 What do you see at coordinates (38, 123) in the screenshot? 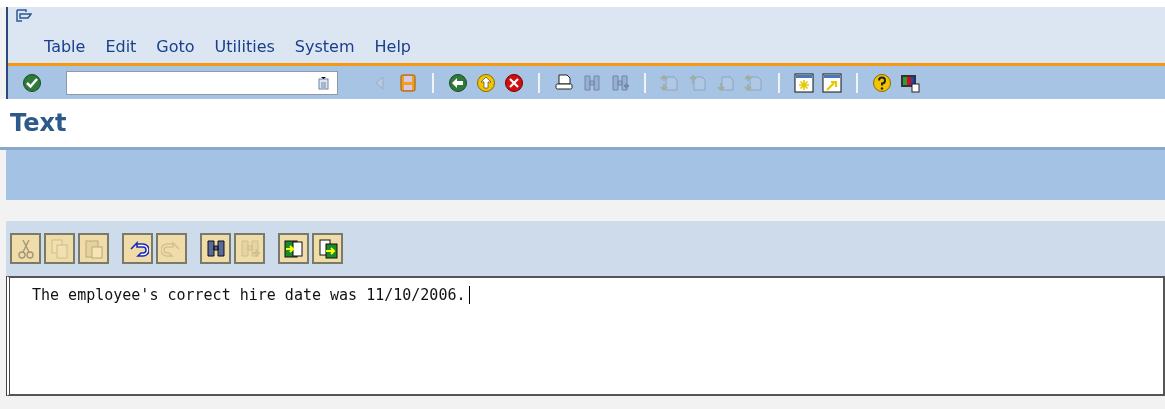
I see `screen-title: Text` at bounding box center [38, 123].